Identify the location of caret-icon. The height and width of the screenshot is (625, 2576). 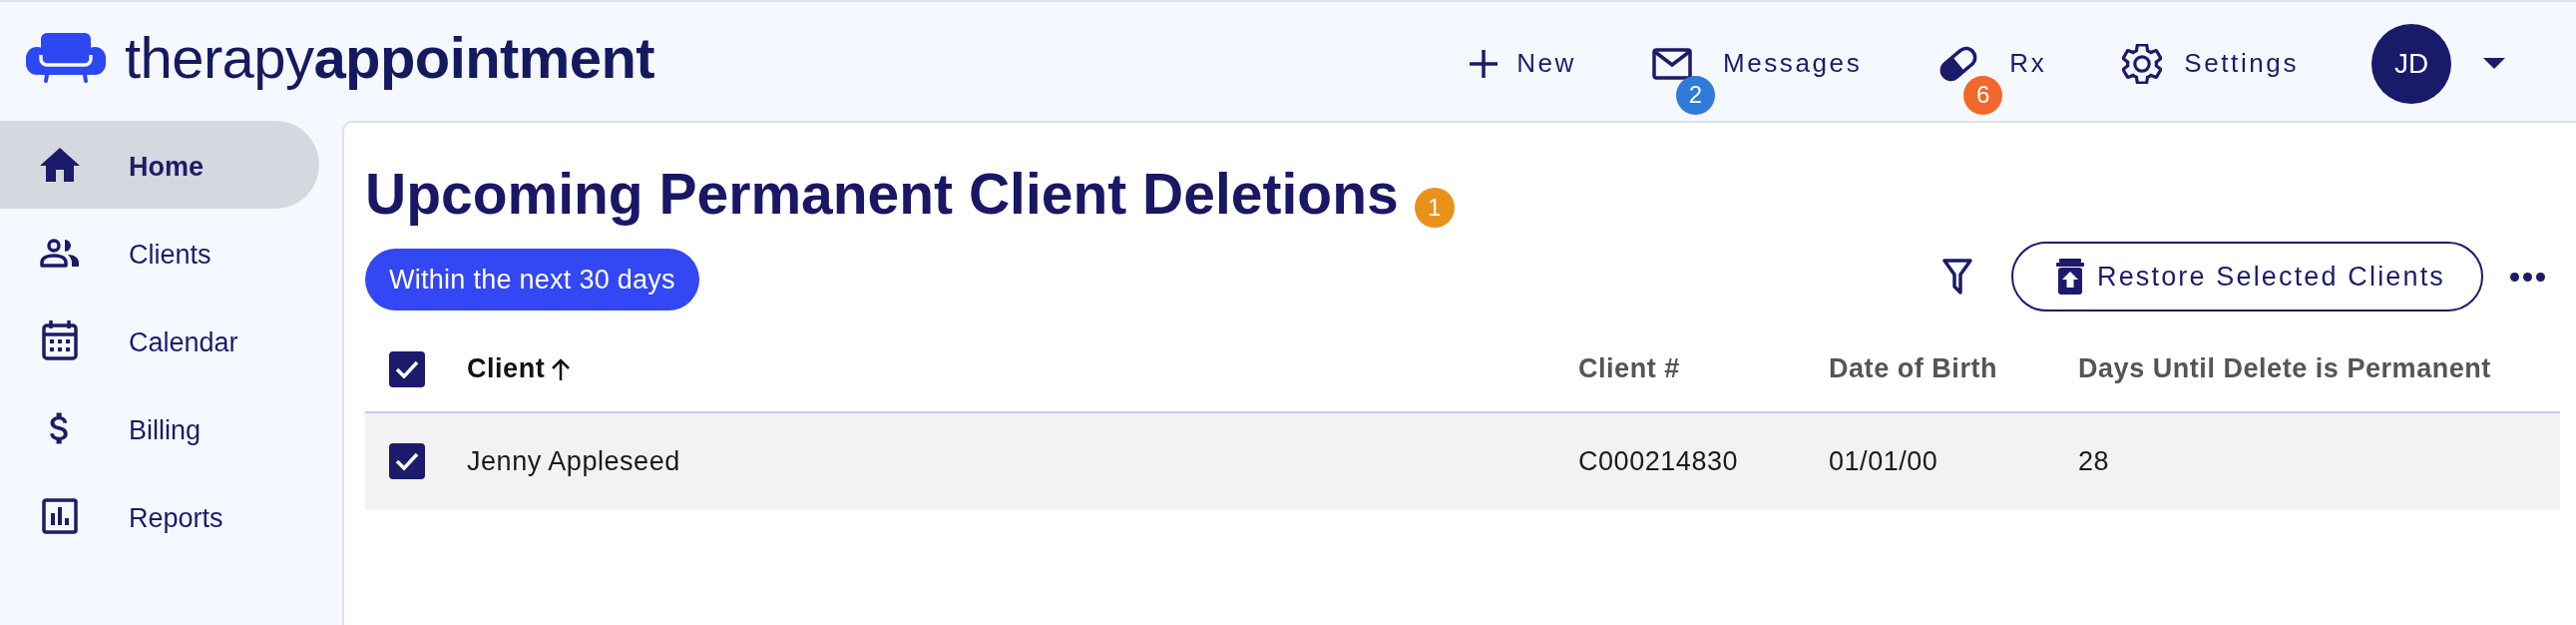
(2494, 64).